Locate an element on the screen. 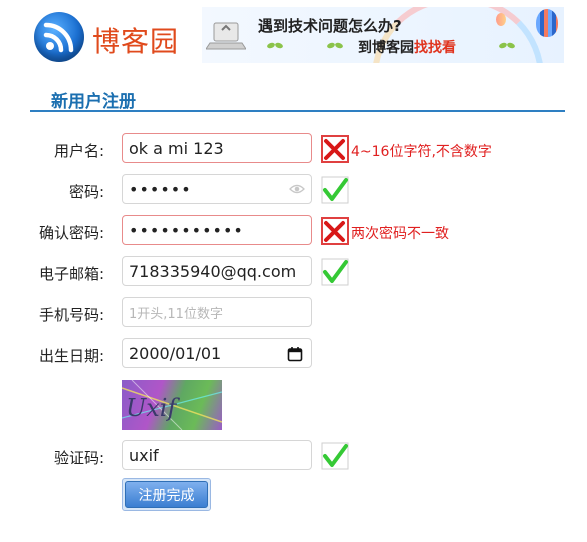 The image size is (587, 542). submit-button: 注册完成 is located at coordinates (166, 494).